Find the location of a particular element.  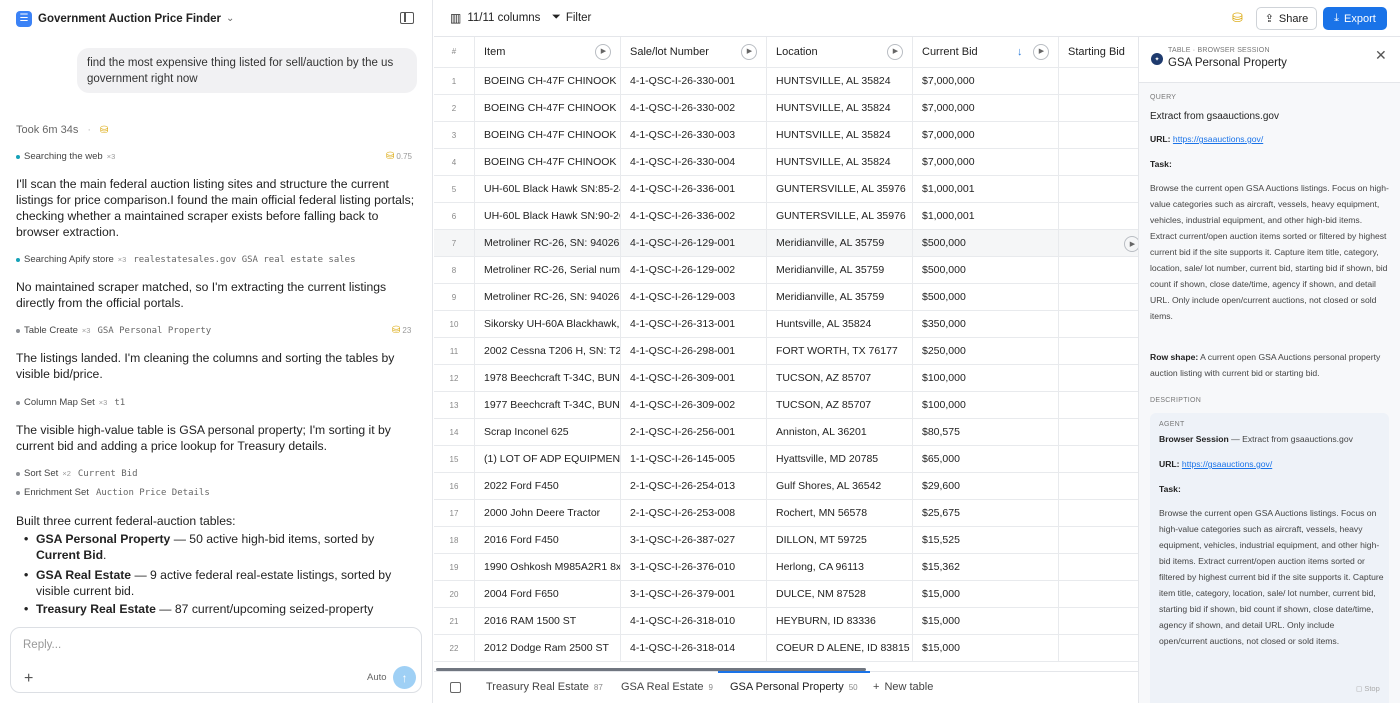

tab-gsa-personal-property: GSA Personal Property 50 is located at coordinates (794, 687).